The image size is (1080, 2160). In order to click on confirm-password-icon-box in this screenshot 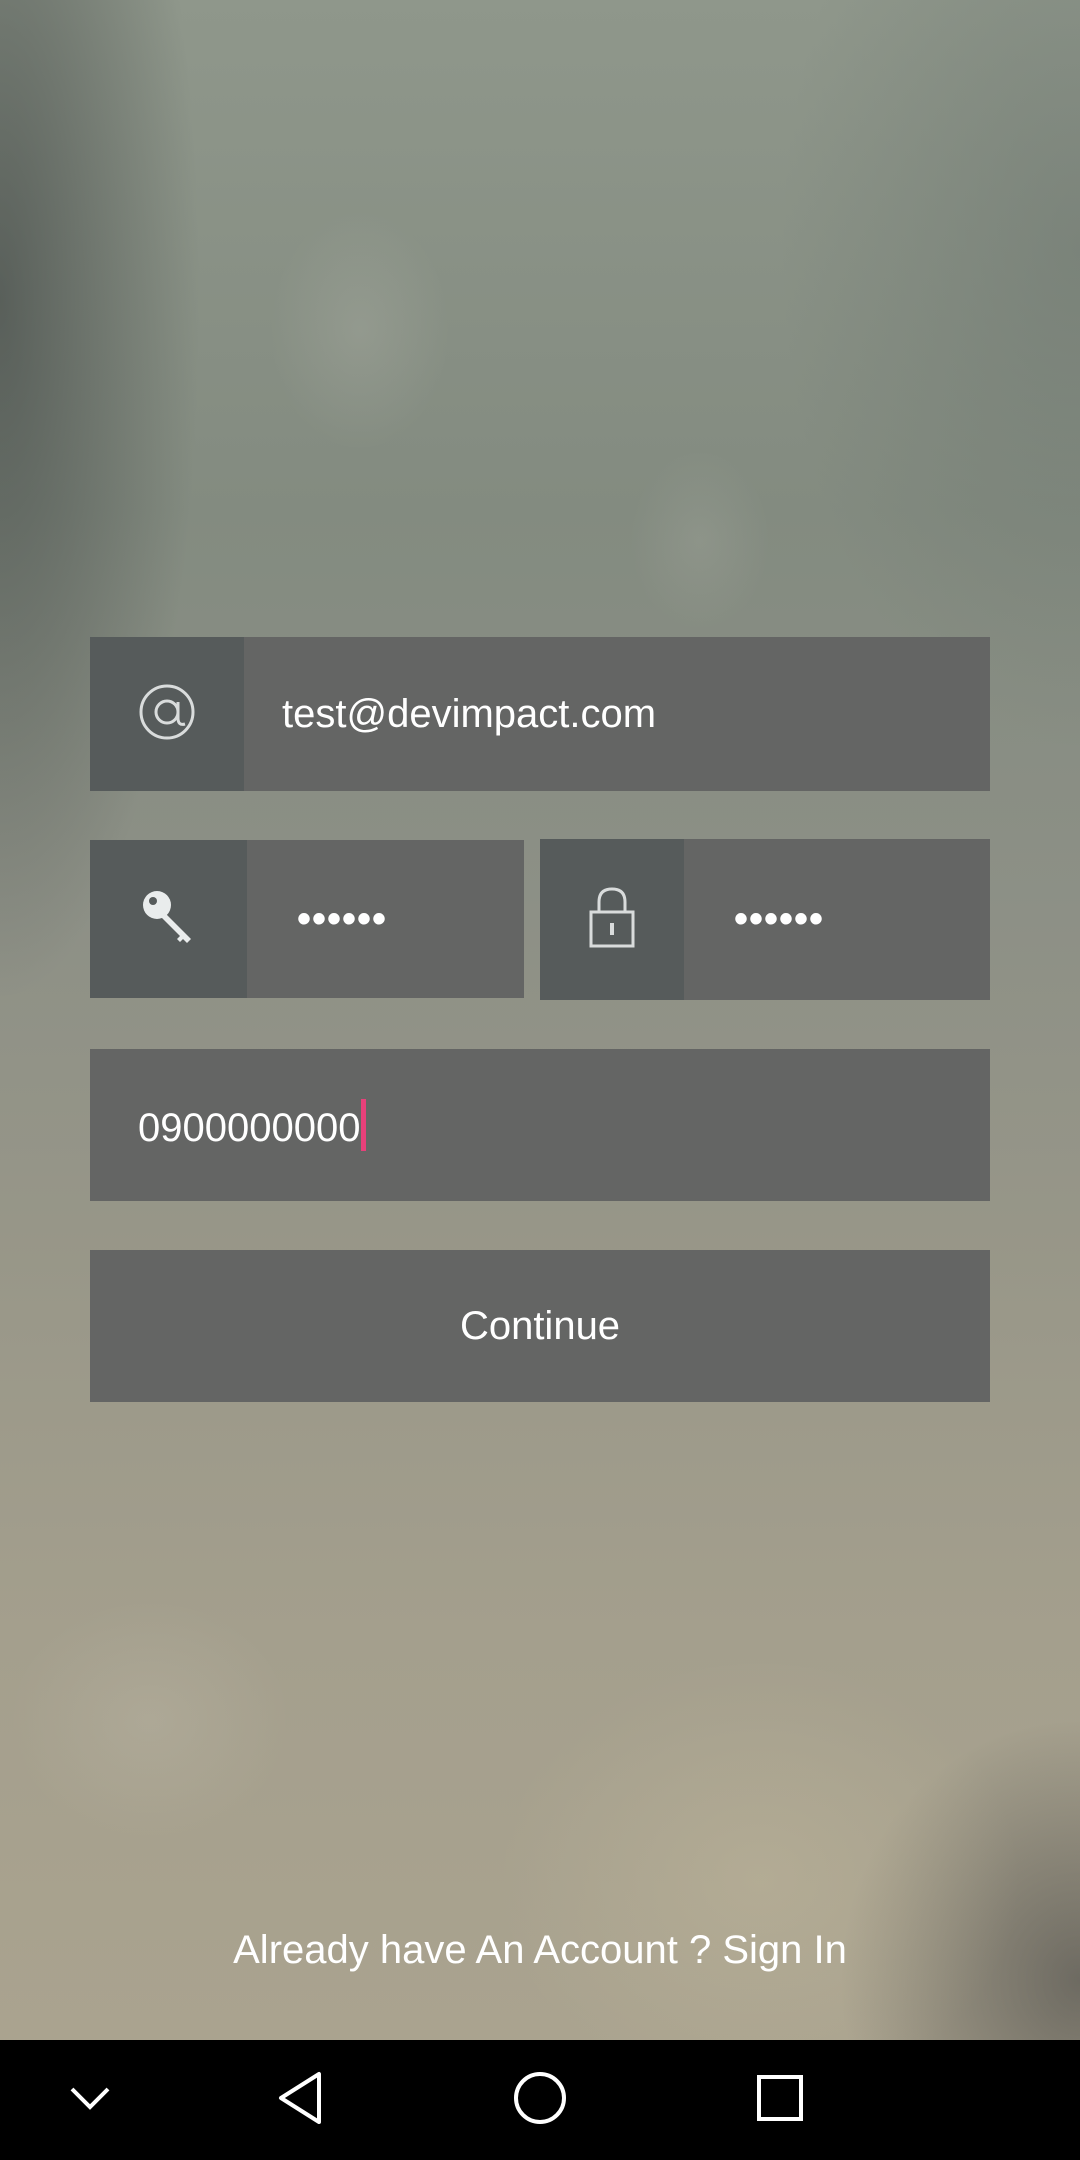, I will do `click(612, 919)`.